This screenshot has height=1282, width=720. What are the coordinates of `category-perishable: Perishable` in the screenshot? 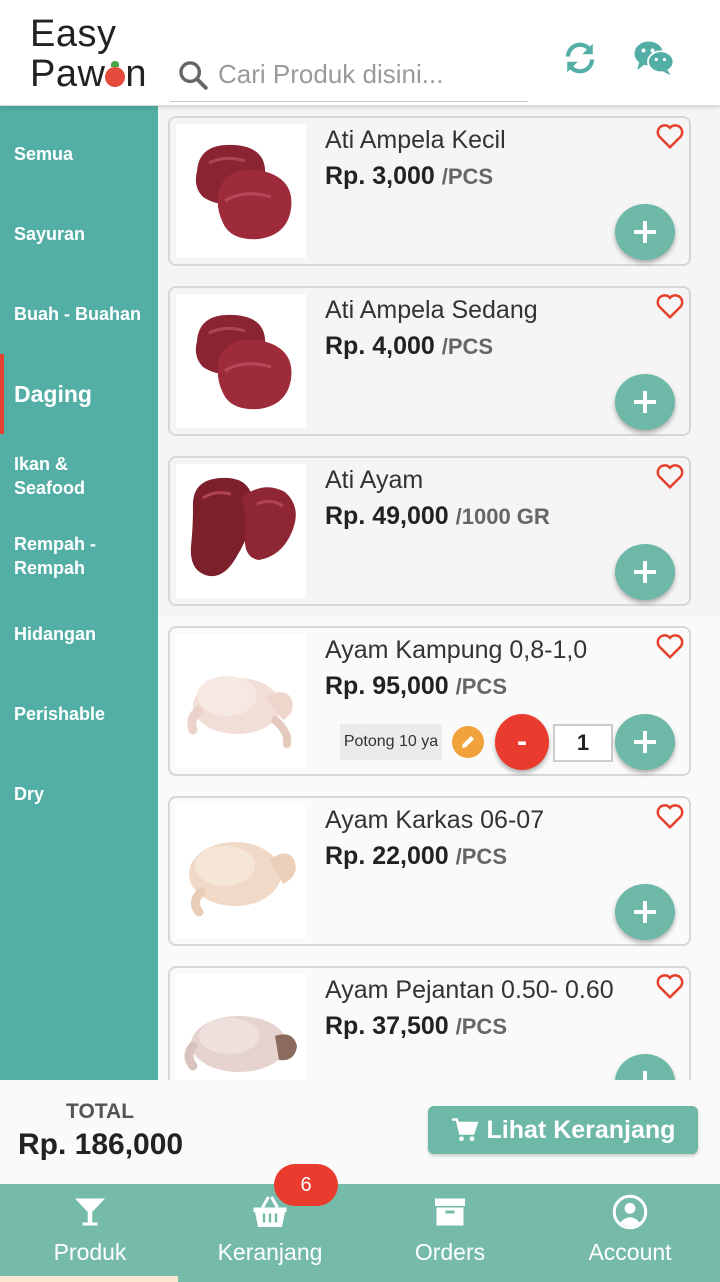 It's located at (79, 714).